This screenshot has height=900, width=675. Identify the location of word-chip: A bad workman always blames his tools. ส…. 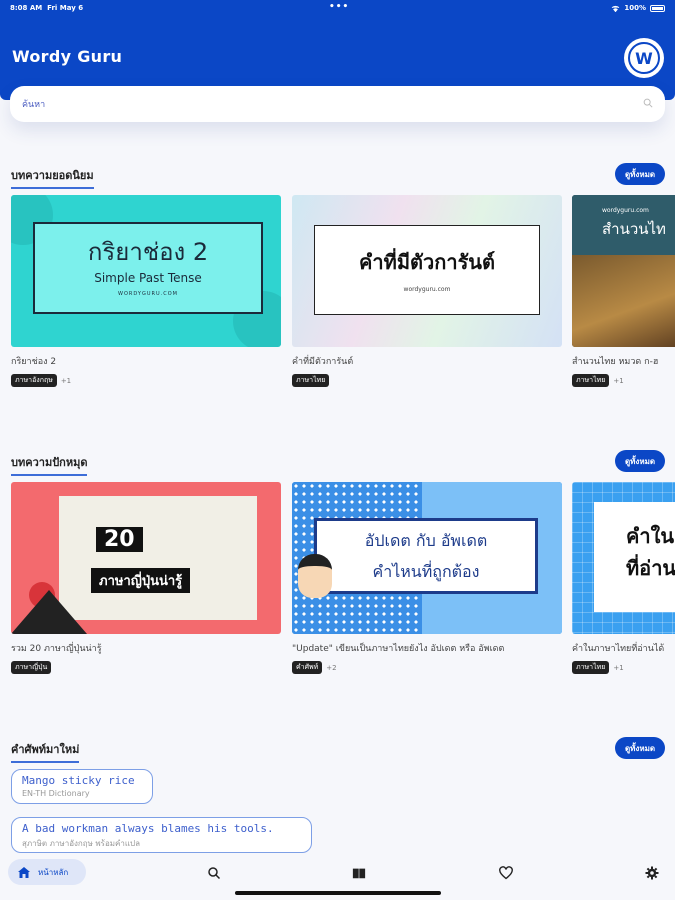
(161, 835).